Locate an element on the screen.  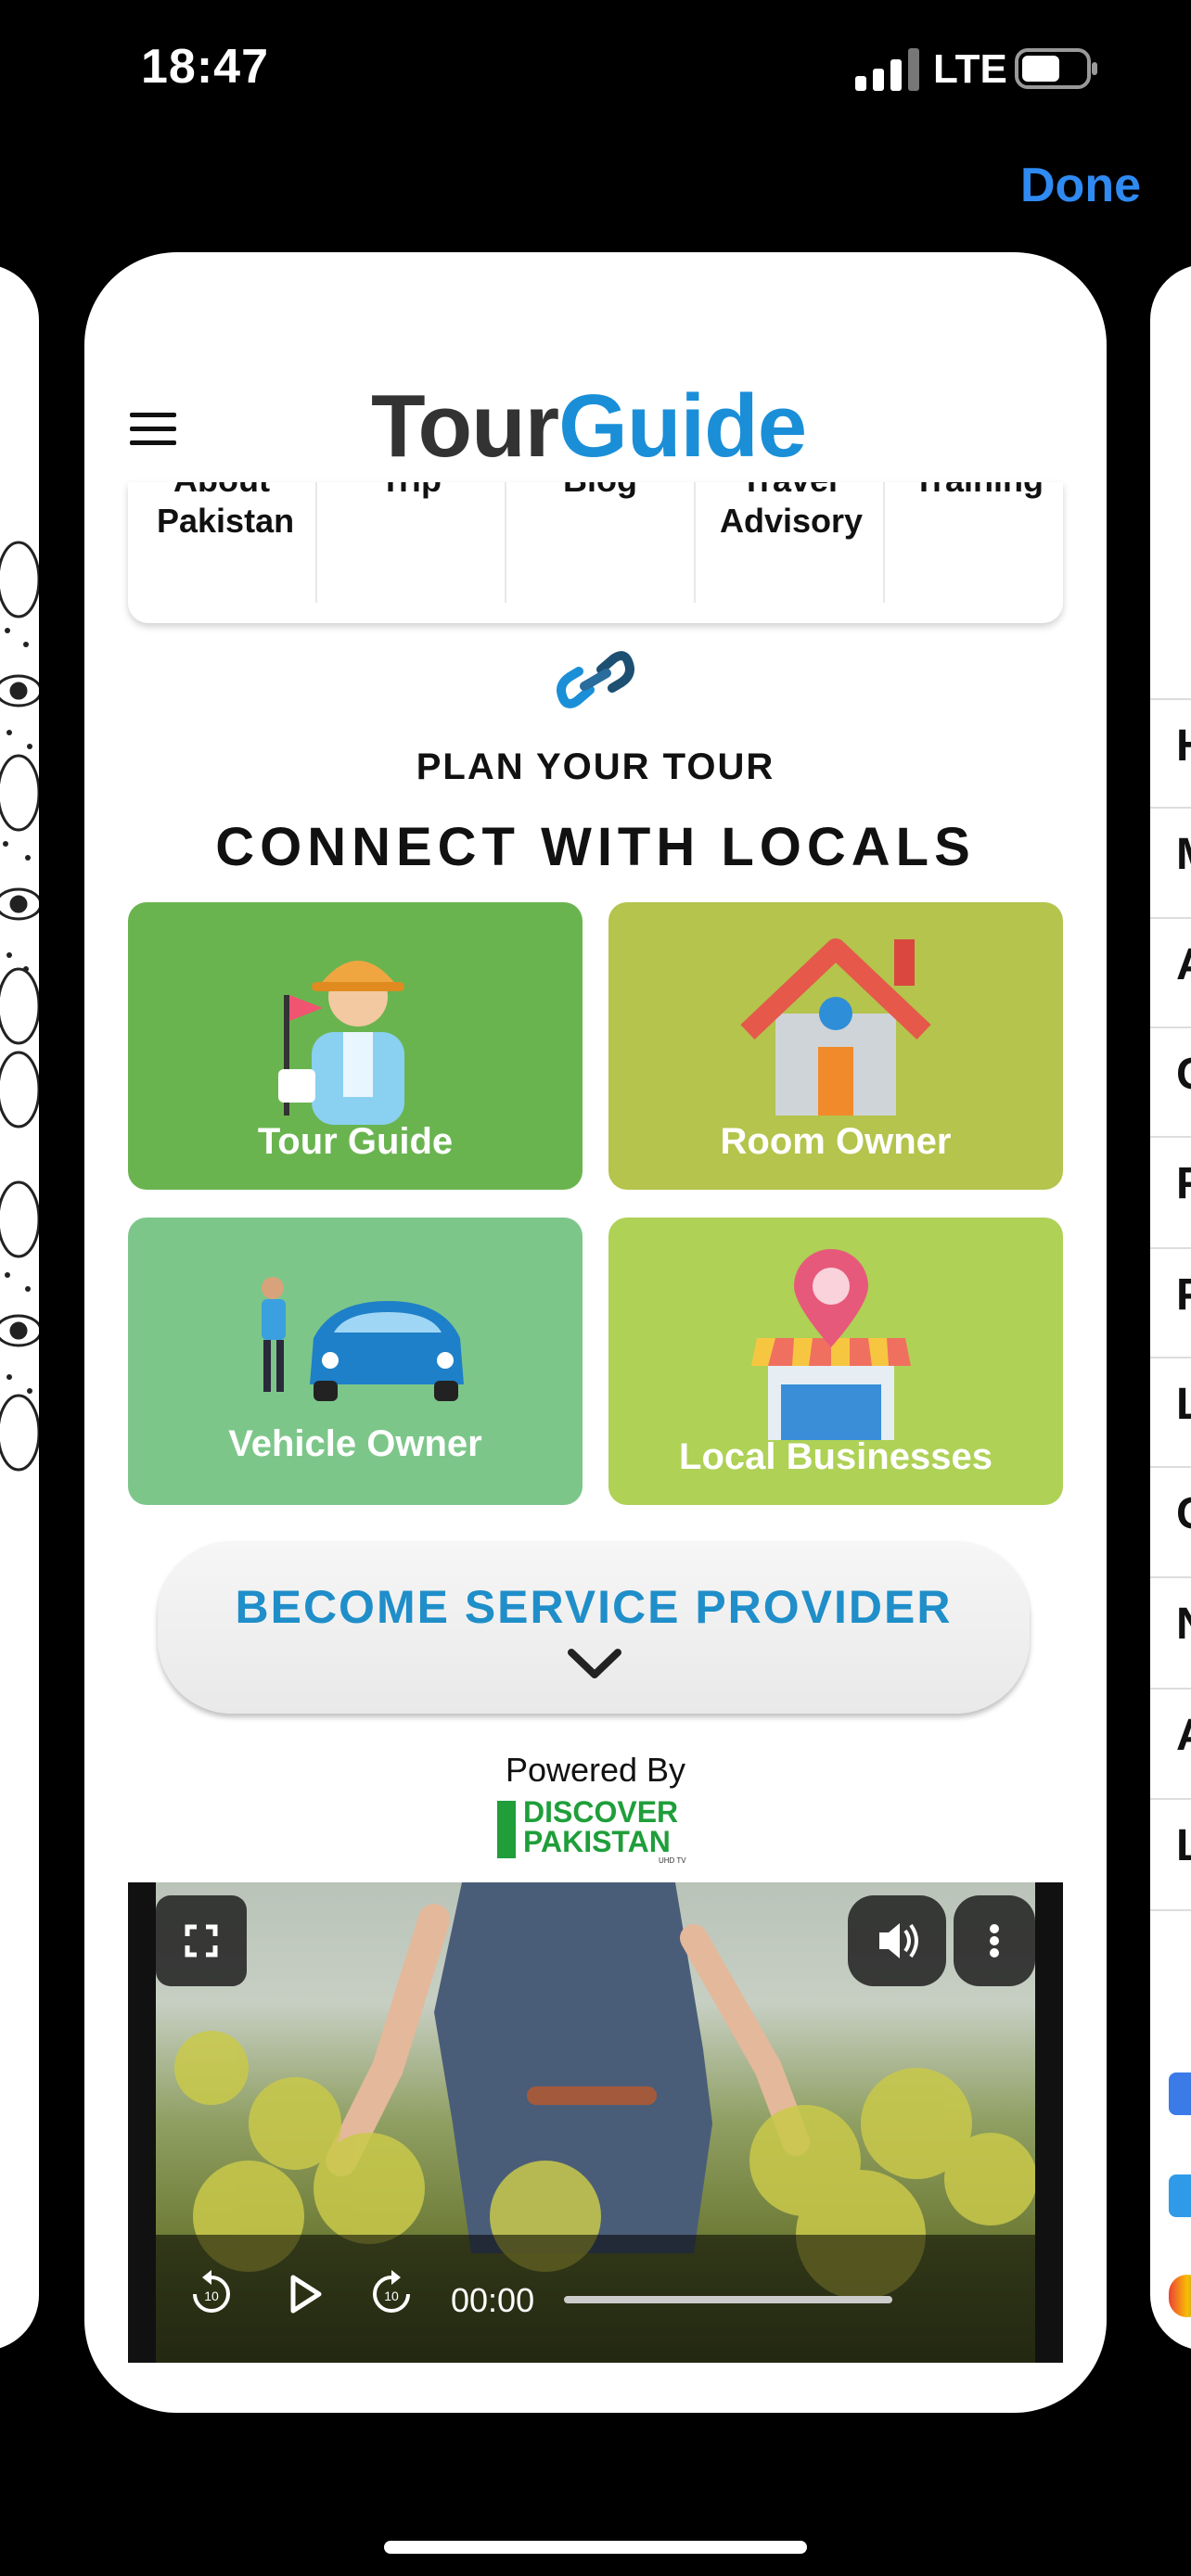
speaker-icon is located at coordinates (898, 1940).